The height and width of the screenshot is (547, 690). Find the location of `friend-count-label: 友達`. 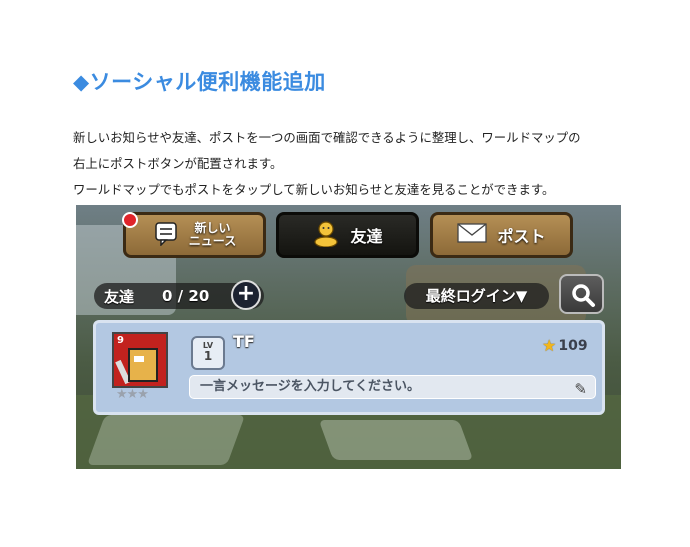

friend-count-label: 友達 is located at coordinates (119, 296).